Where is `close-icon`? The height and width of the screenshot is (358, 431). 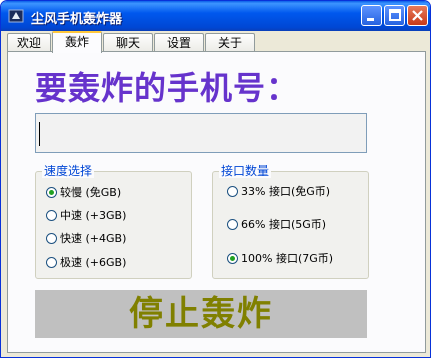 close-icon is located at coordinates (417, 15).